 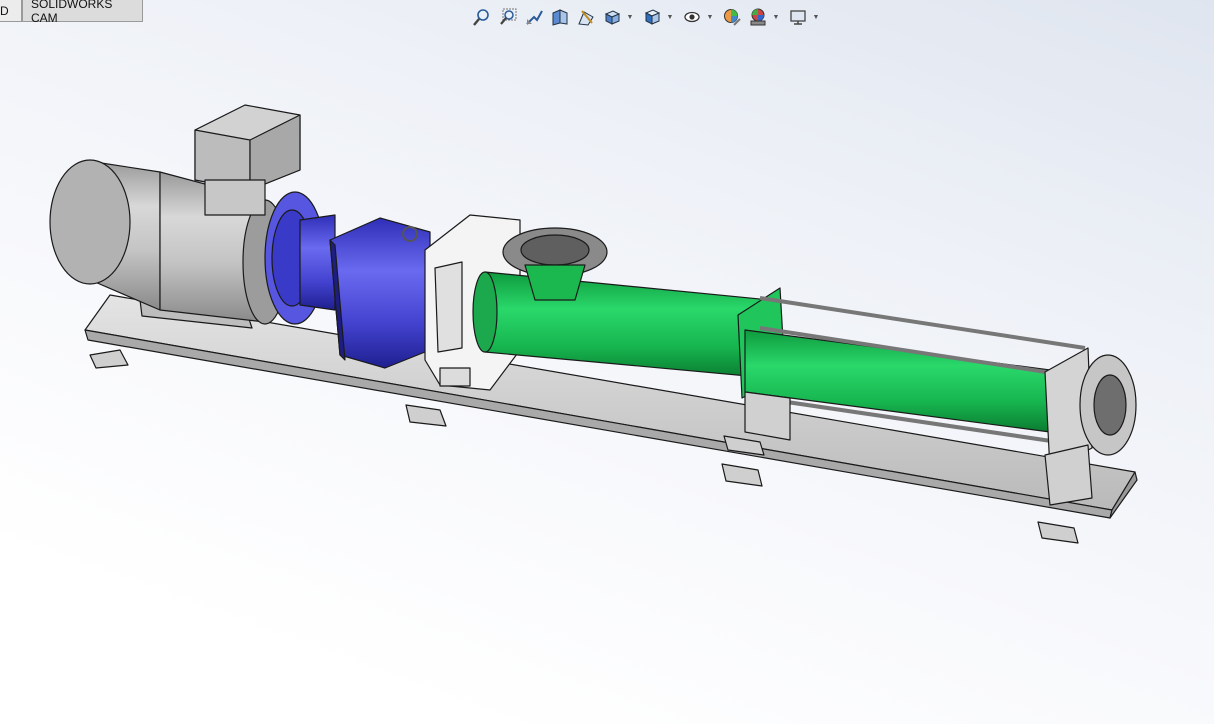 I want to click on hide-show-items-button, so click(x=692, y=17).